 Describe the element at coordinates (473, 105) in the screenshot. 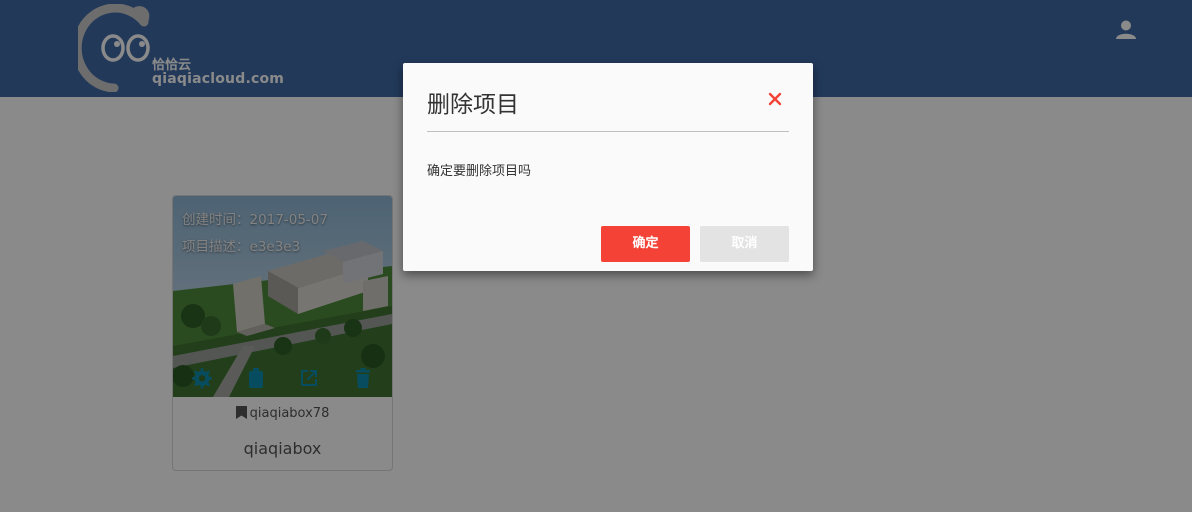

I see `dialog-title: 删除项目` at that location.